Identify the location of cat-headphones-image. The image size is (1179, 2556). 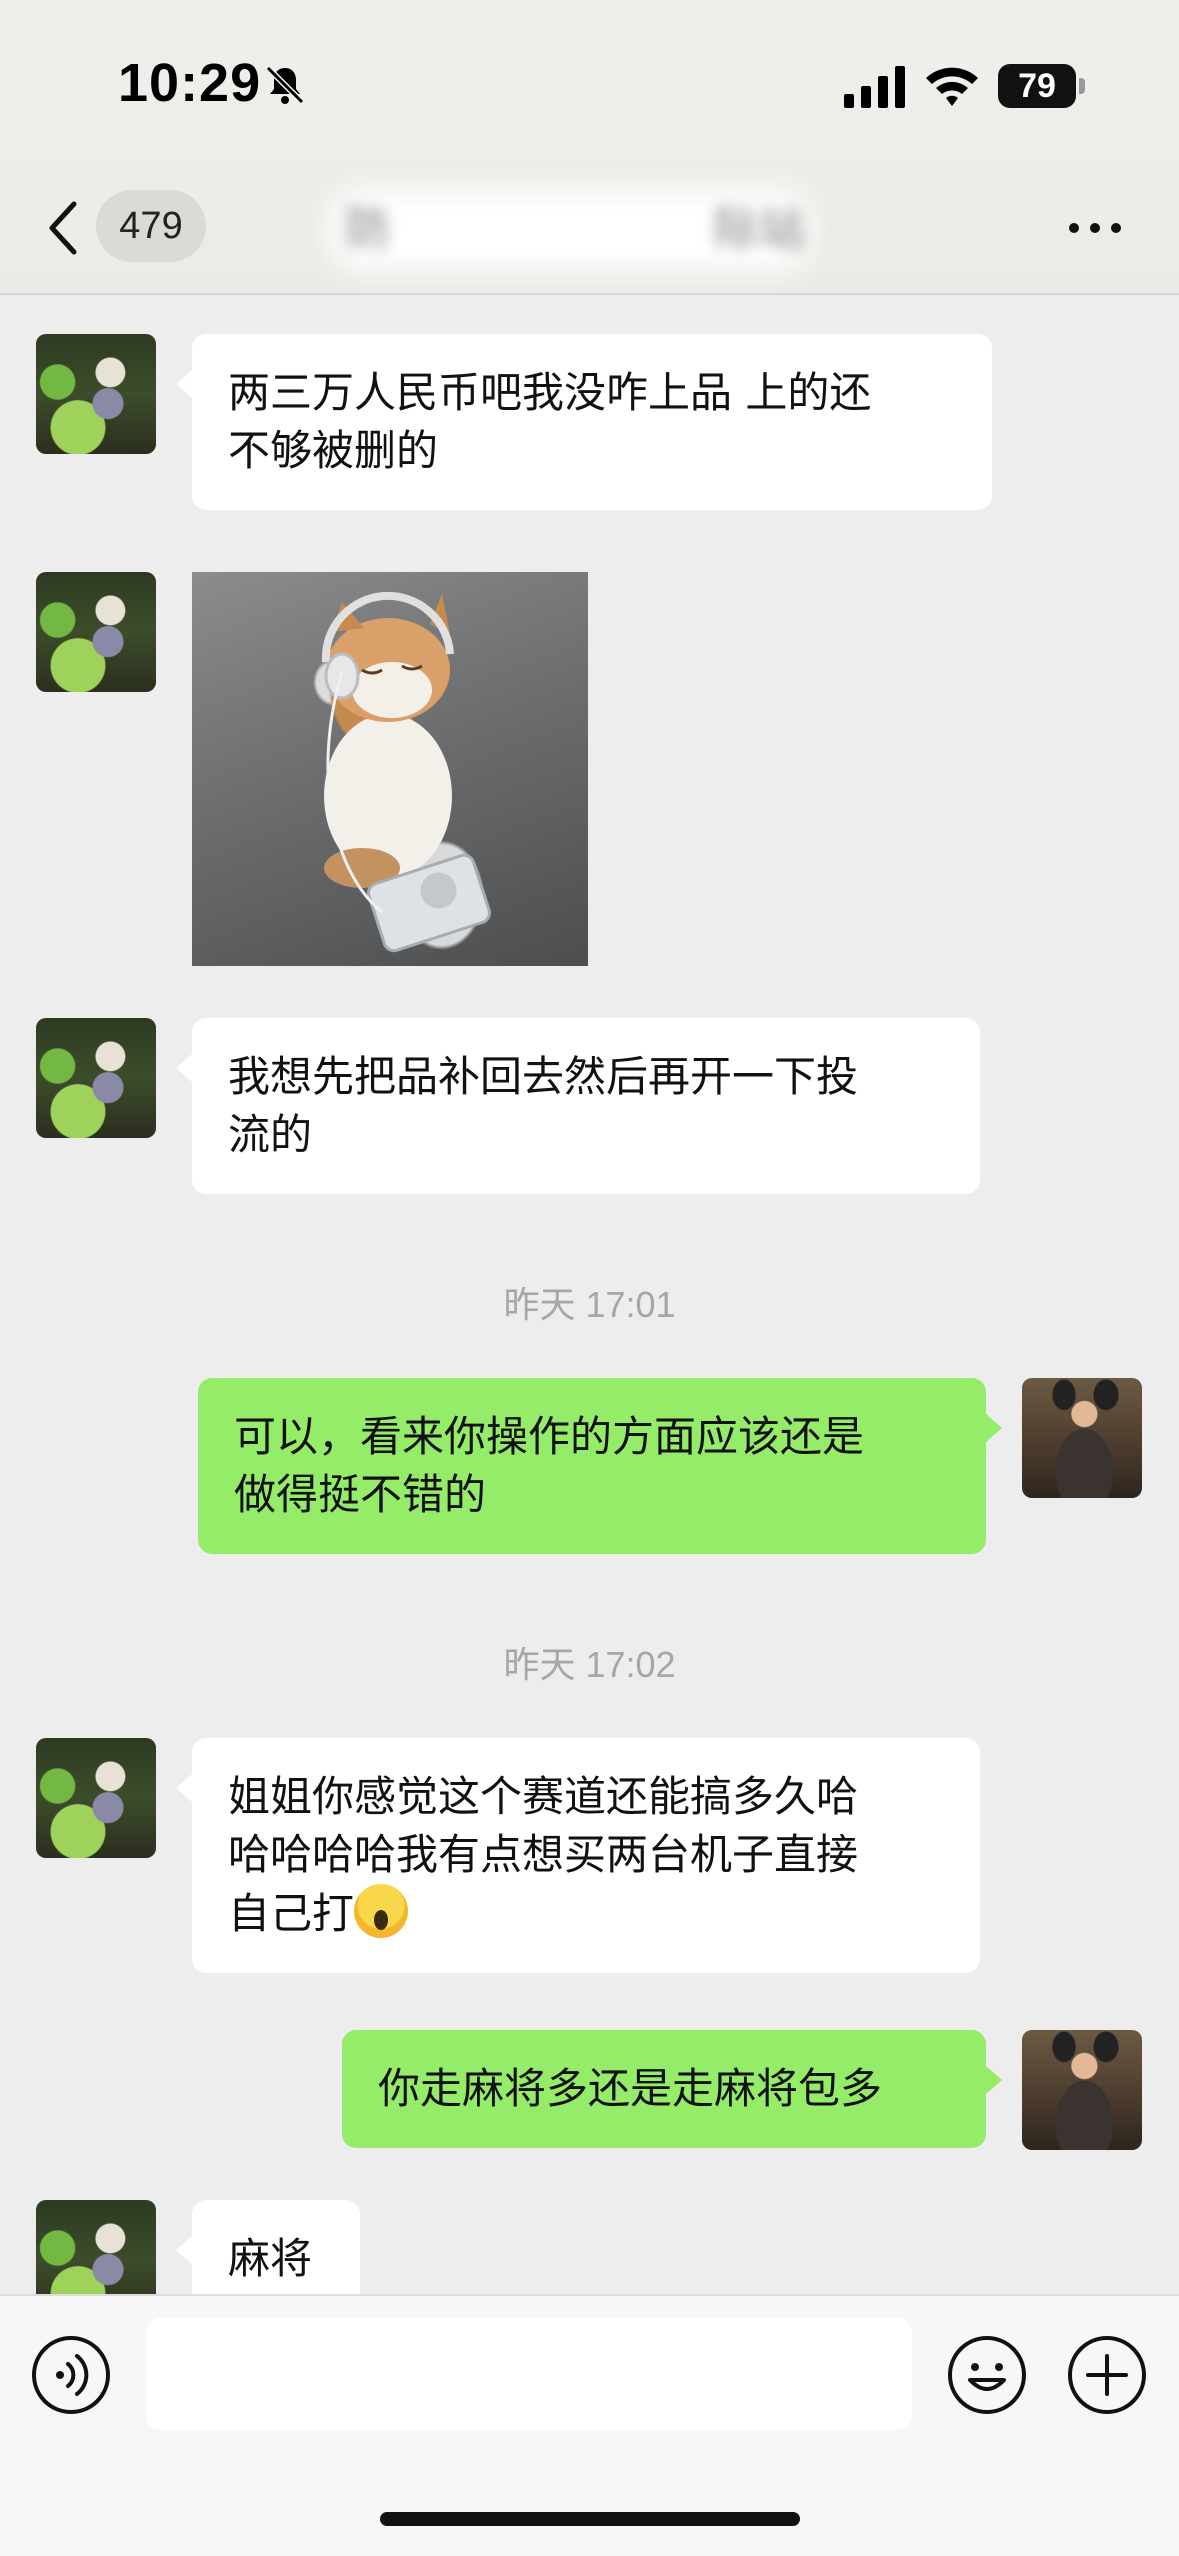
(390, 769).